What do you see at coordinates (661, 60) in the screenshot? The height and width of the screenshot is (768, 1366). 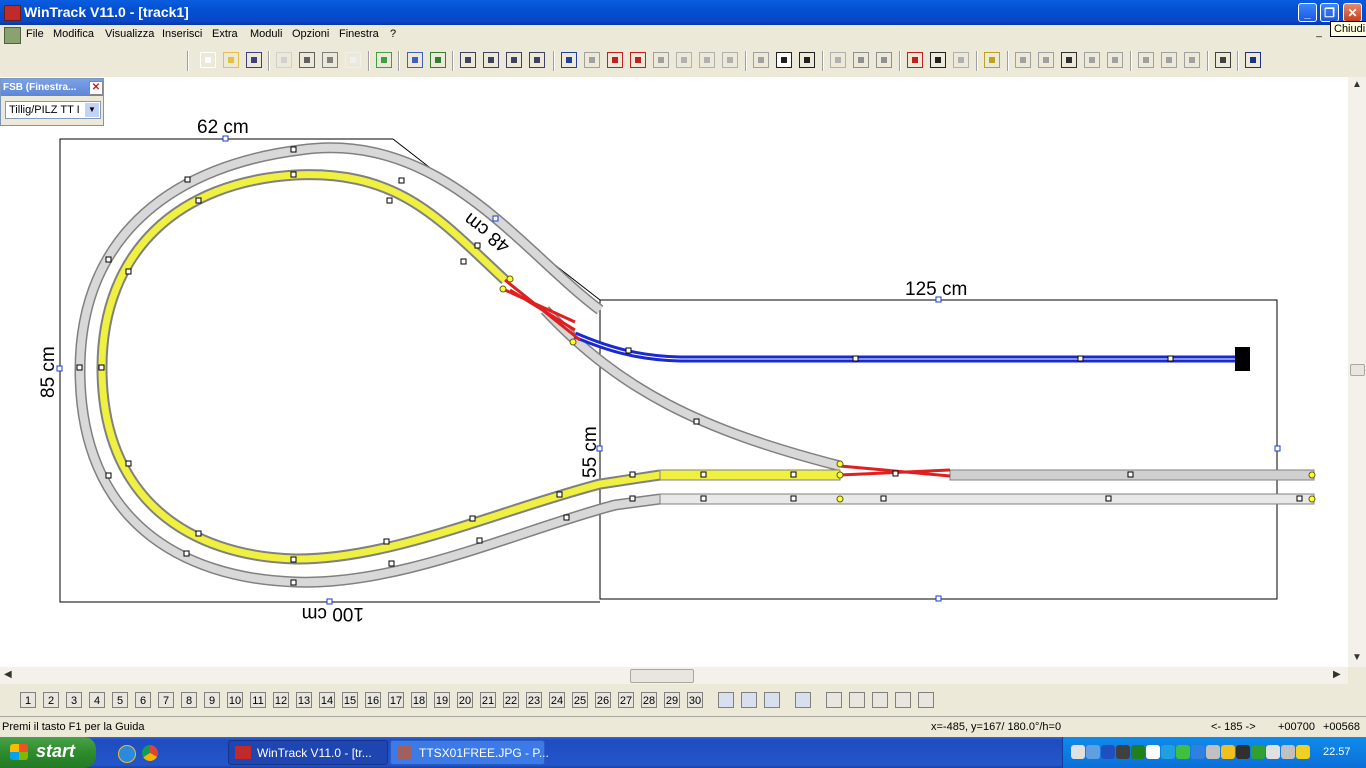 I see `module-delete-icon` at bounding box center [661, 60].